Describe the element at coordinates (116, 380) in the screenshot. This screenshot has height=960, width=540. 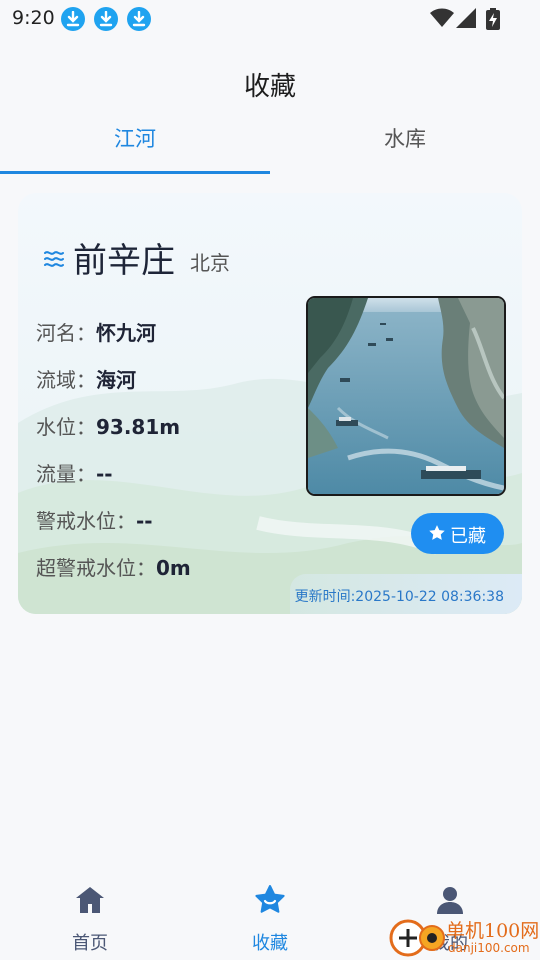
I see `info-value: 海河` at that location.